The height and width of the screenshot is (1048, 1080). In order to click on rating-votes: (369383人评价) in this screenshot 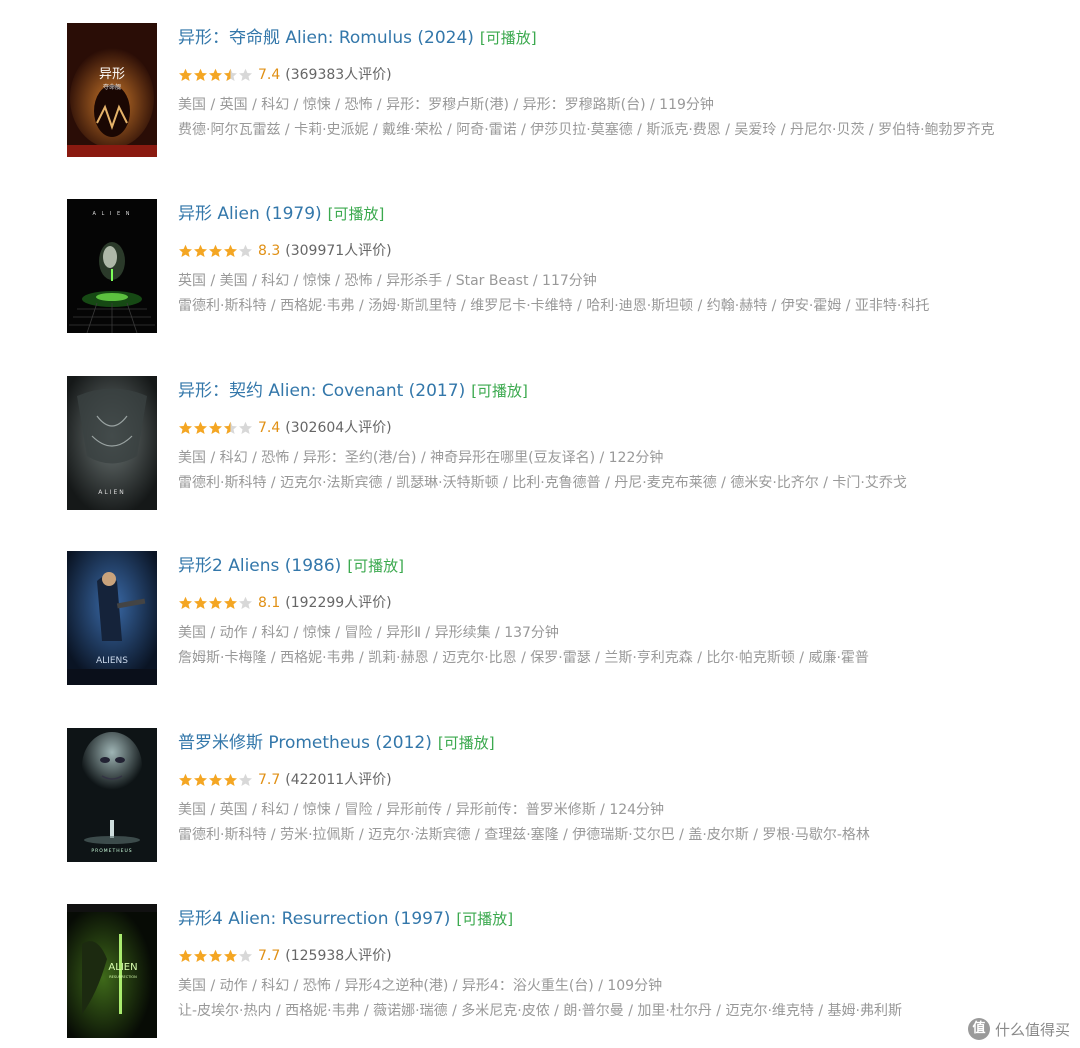, I will do `click(338, 75)`.